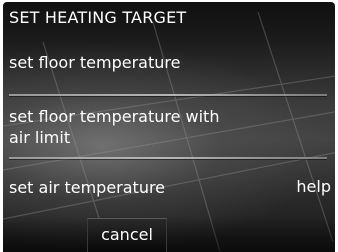 The width and height of the screenshot is (338, 252). What do you see at coordinates (95, 62) in the screenshot?
I see `option-label: set floor temperature` at bounding box center [95, 62].